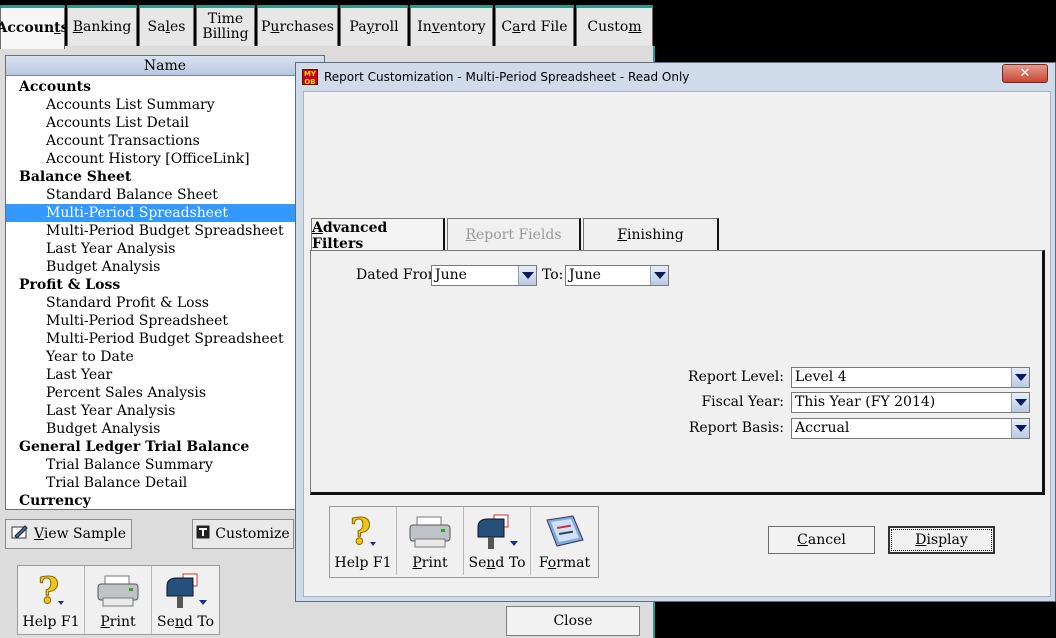  What do you see at coordinates (55, 501) in the screenshot?
I see `list-group-header: Currency` at bounding box center [55, 501].